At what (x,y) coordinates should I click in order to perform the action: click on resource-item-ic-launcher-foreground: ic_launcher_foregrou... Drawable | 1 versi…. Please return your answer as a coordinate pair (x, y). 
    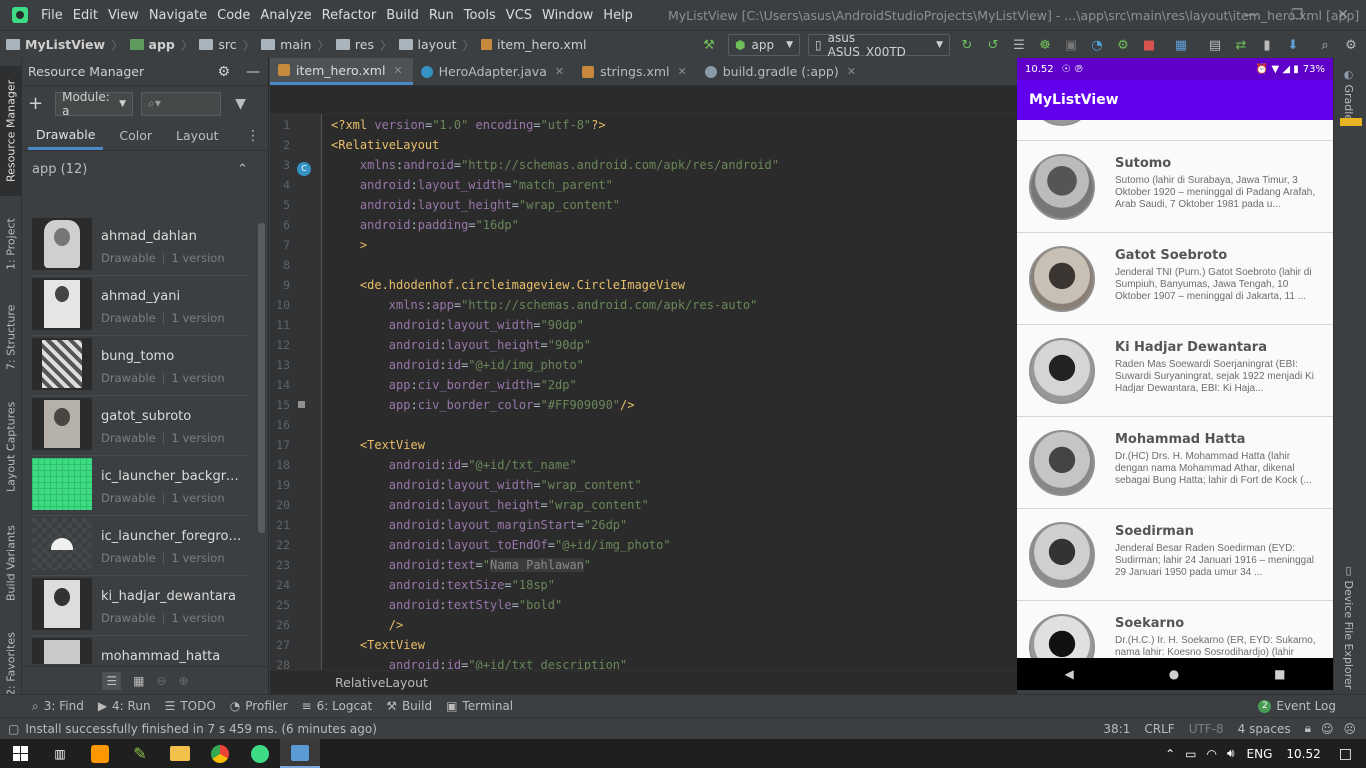
    Looking at the image, I should click on (139, 546).